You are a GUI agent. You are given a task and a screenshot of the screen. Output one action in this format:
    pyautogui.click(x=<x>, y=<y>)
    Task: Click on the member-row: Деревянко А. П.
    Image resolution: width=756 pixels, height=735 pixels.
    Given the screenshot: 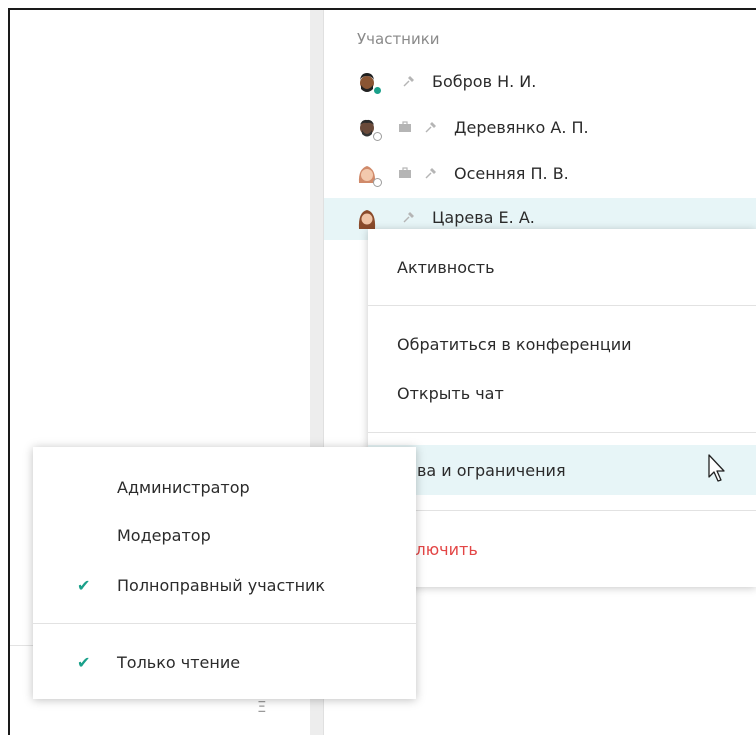 What is the action you would take?
    pyautogui.click(x=540, y=129)
    